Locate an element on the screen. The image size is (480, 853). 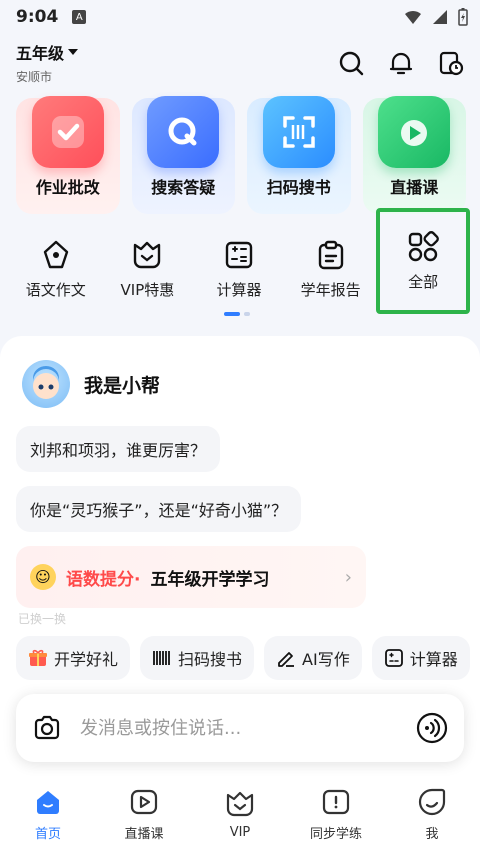
message-input-bar is located at coordinates (240, 728).